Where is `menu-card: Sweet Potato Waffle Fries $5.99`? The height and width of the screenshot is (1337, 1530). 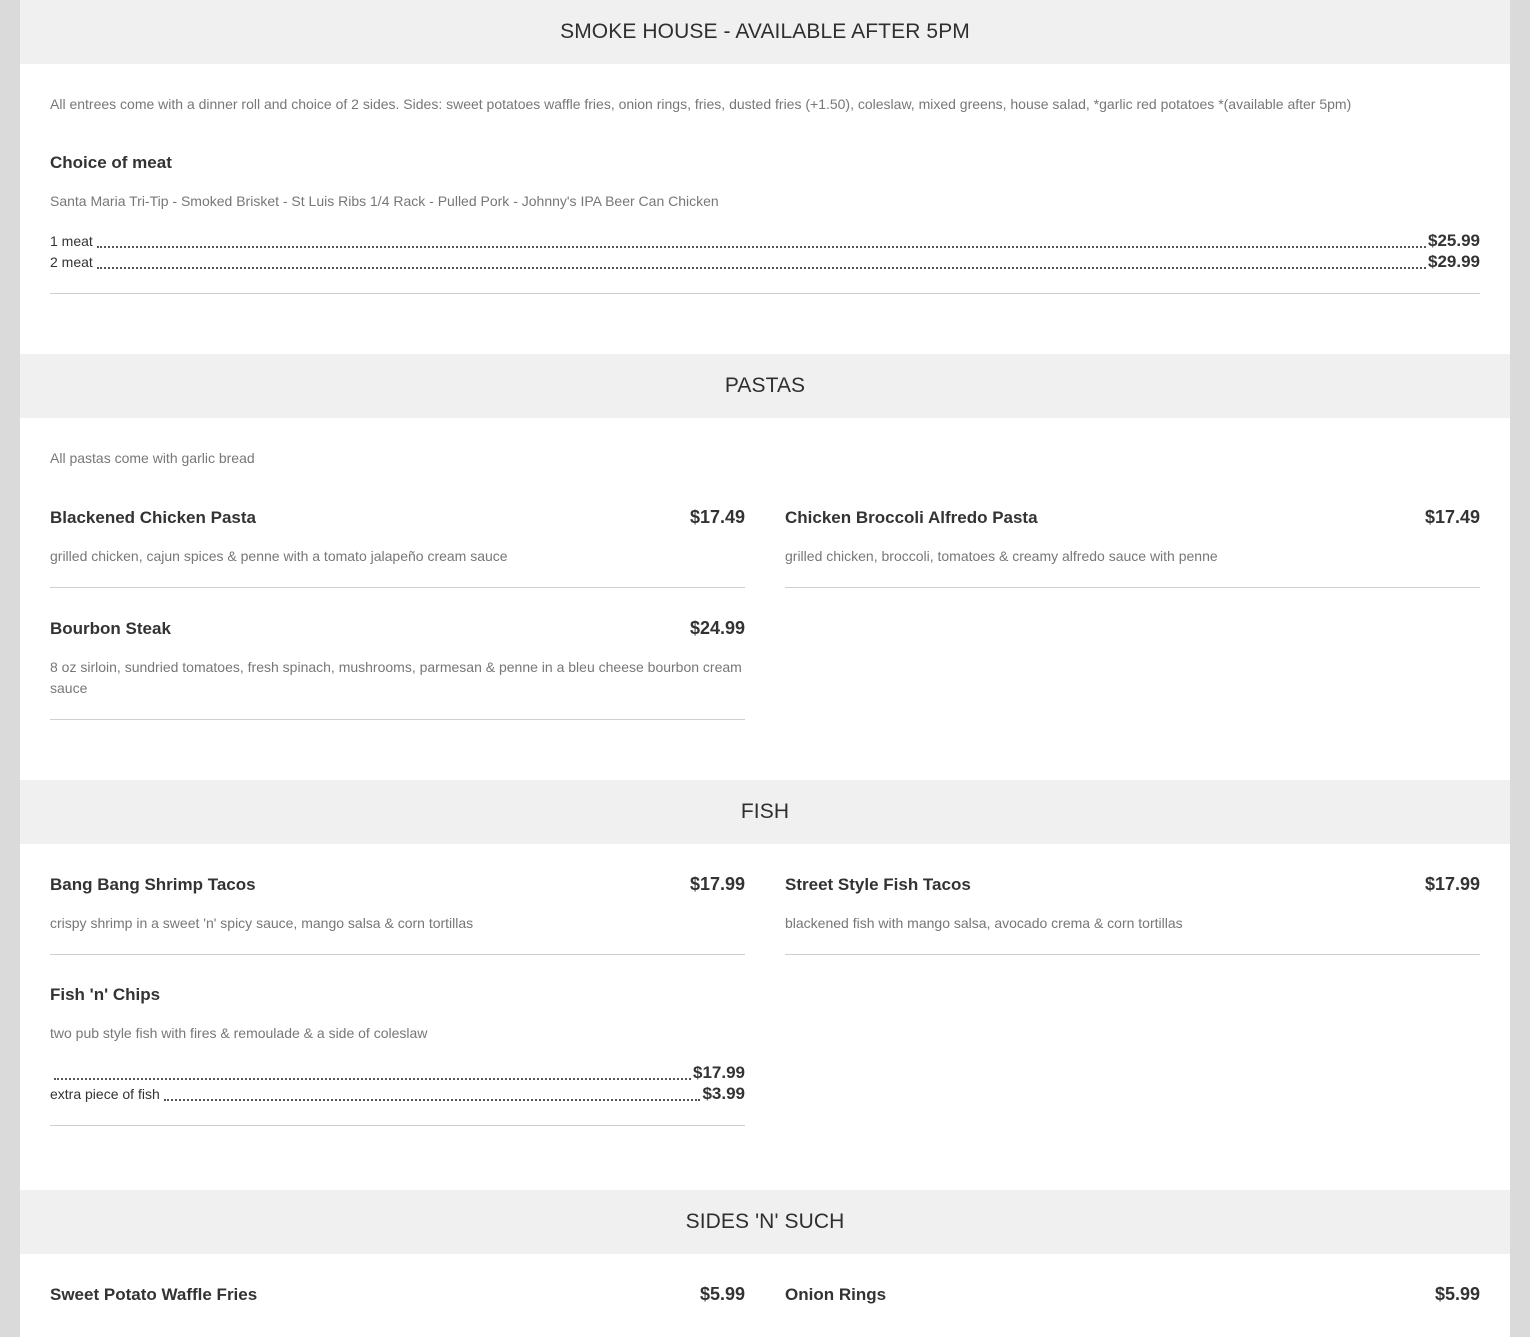 menu-card: Sweet Potato Waffle Fries $5.99 is located at coordinates (397, 1294).